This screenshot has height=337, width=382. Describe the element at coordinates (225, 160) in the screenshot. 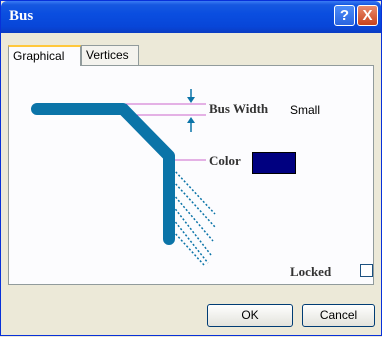

I see `color-label: Color` at that location.